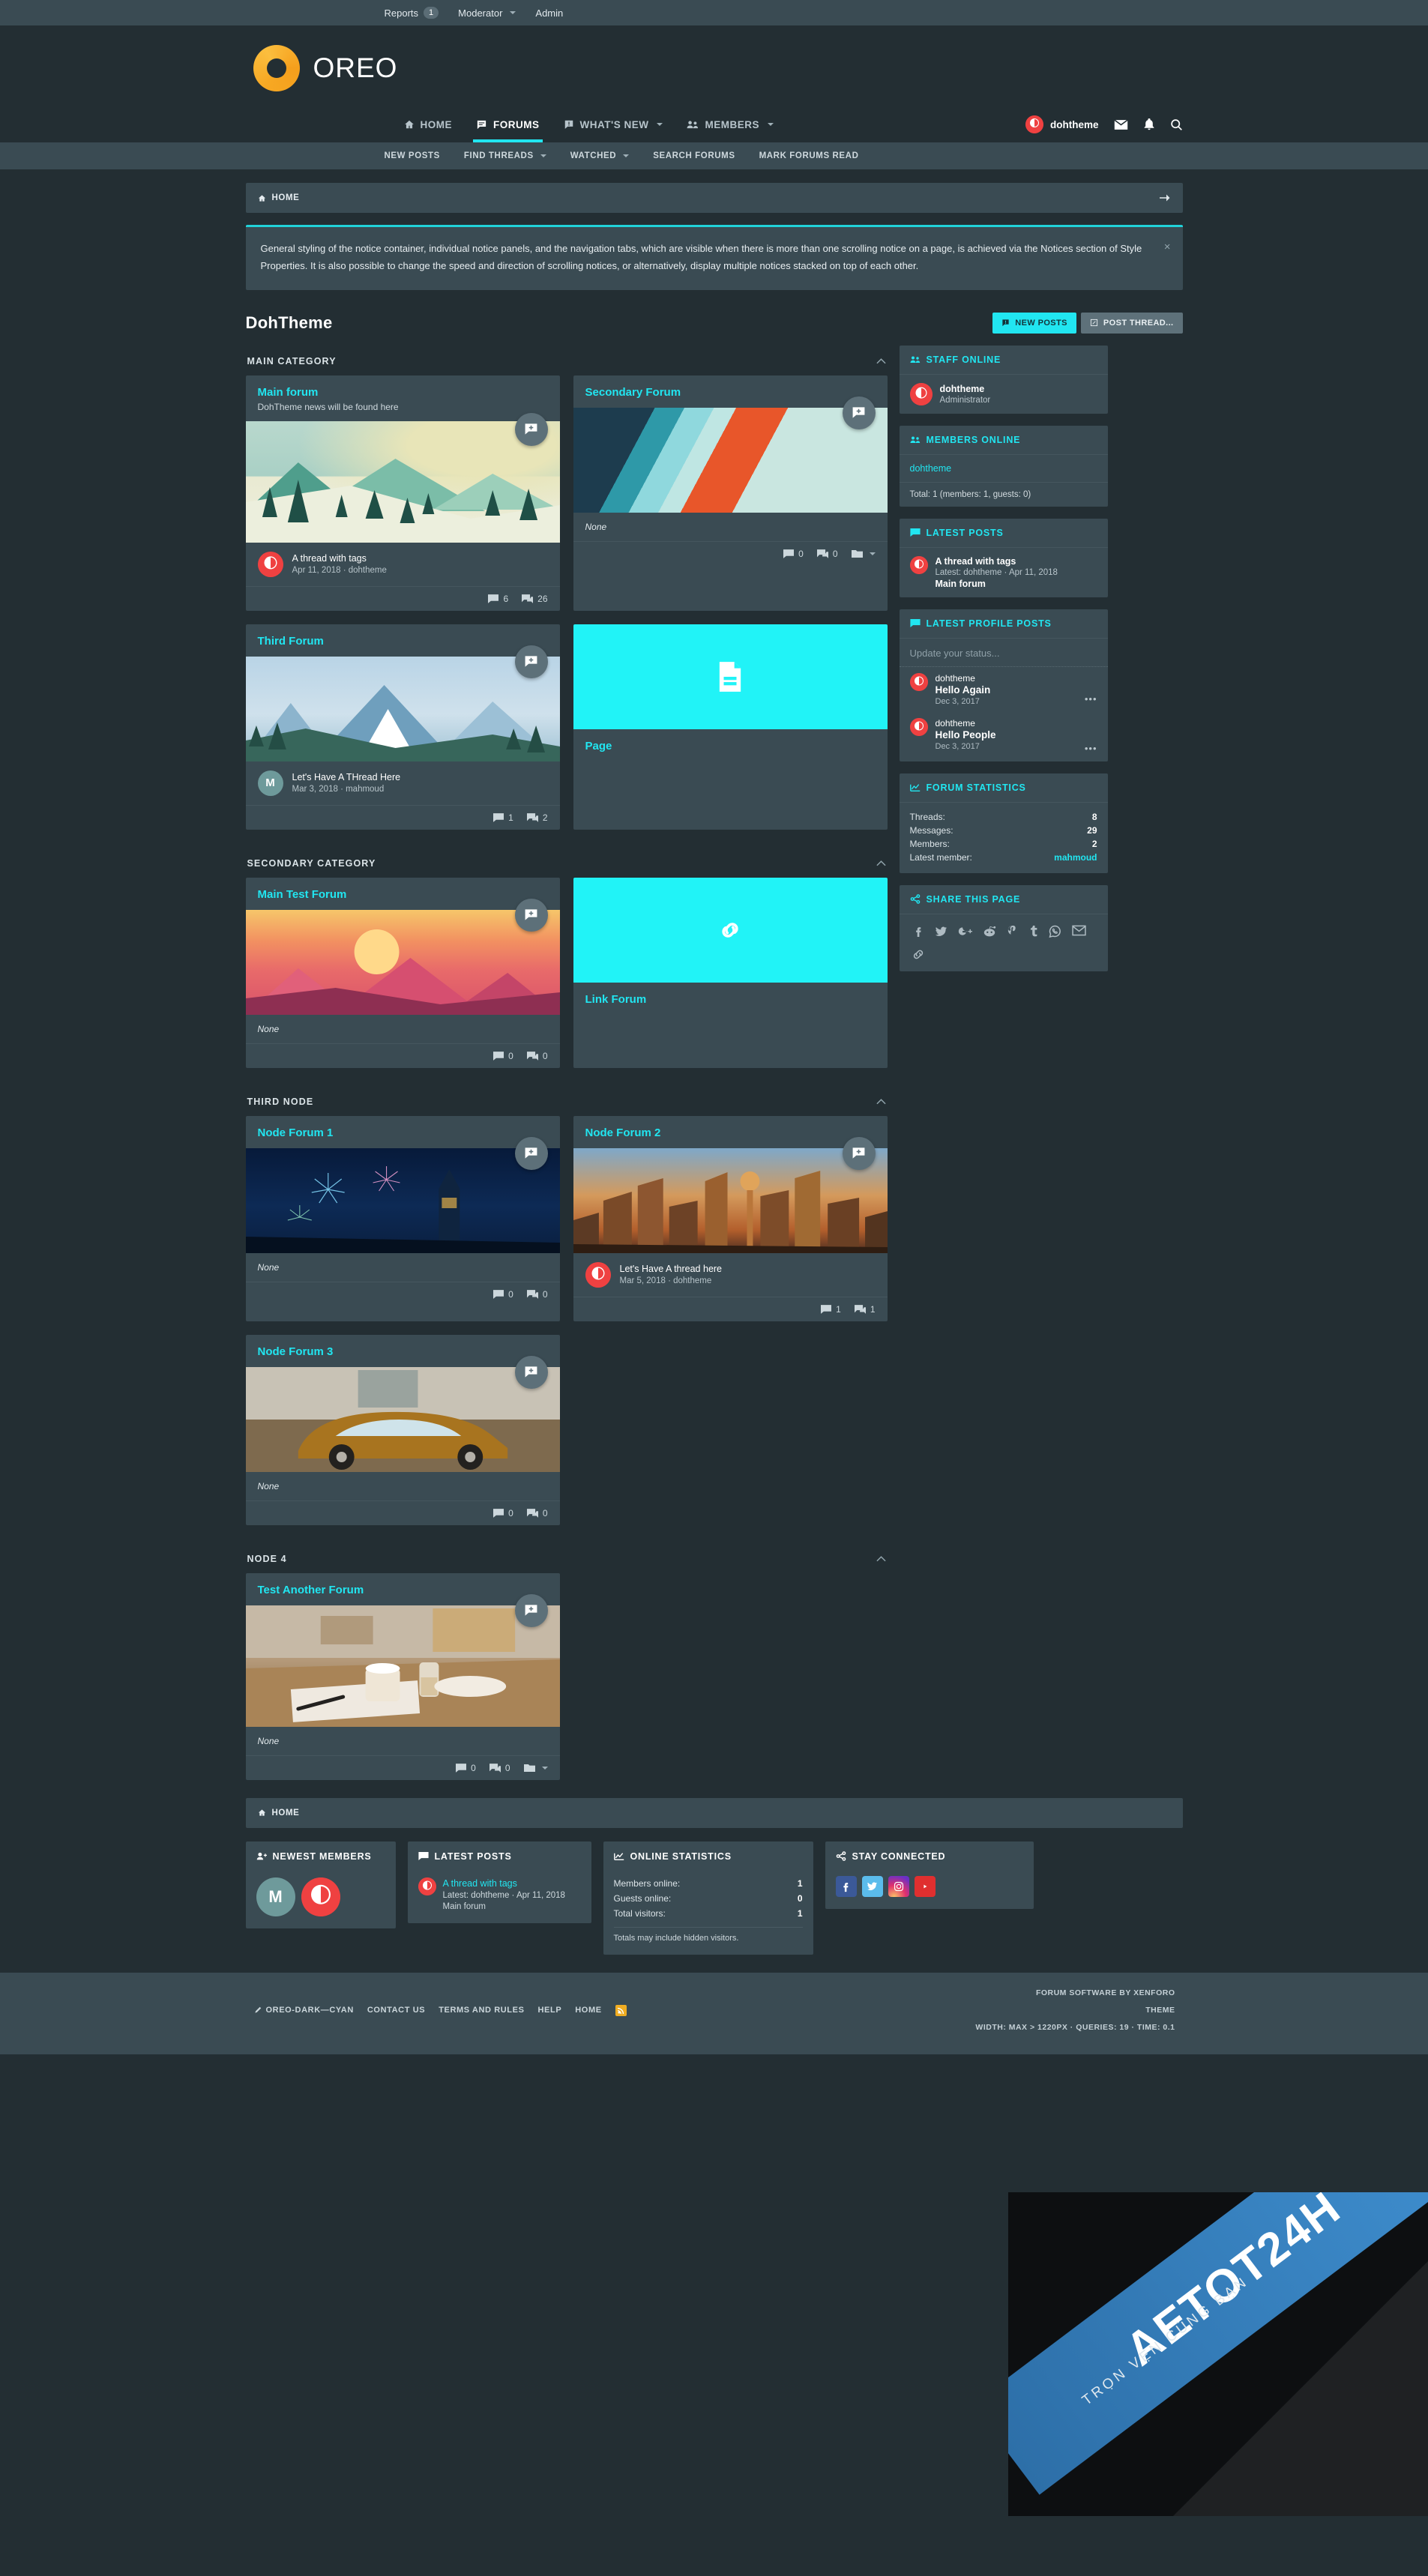 This screenshot has width=1428, height=2576. What do you see at coordinates (1033, 931) in the screenshot?
I see `tumblr-icon` at bounding box center [1033, 931].